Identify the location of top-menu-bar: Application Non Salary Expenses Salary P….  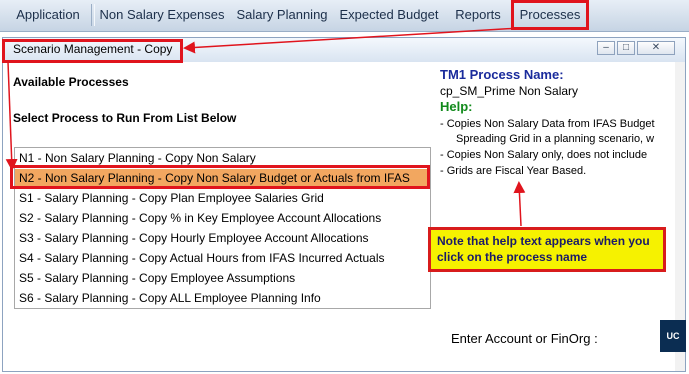
(344, 16).